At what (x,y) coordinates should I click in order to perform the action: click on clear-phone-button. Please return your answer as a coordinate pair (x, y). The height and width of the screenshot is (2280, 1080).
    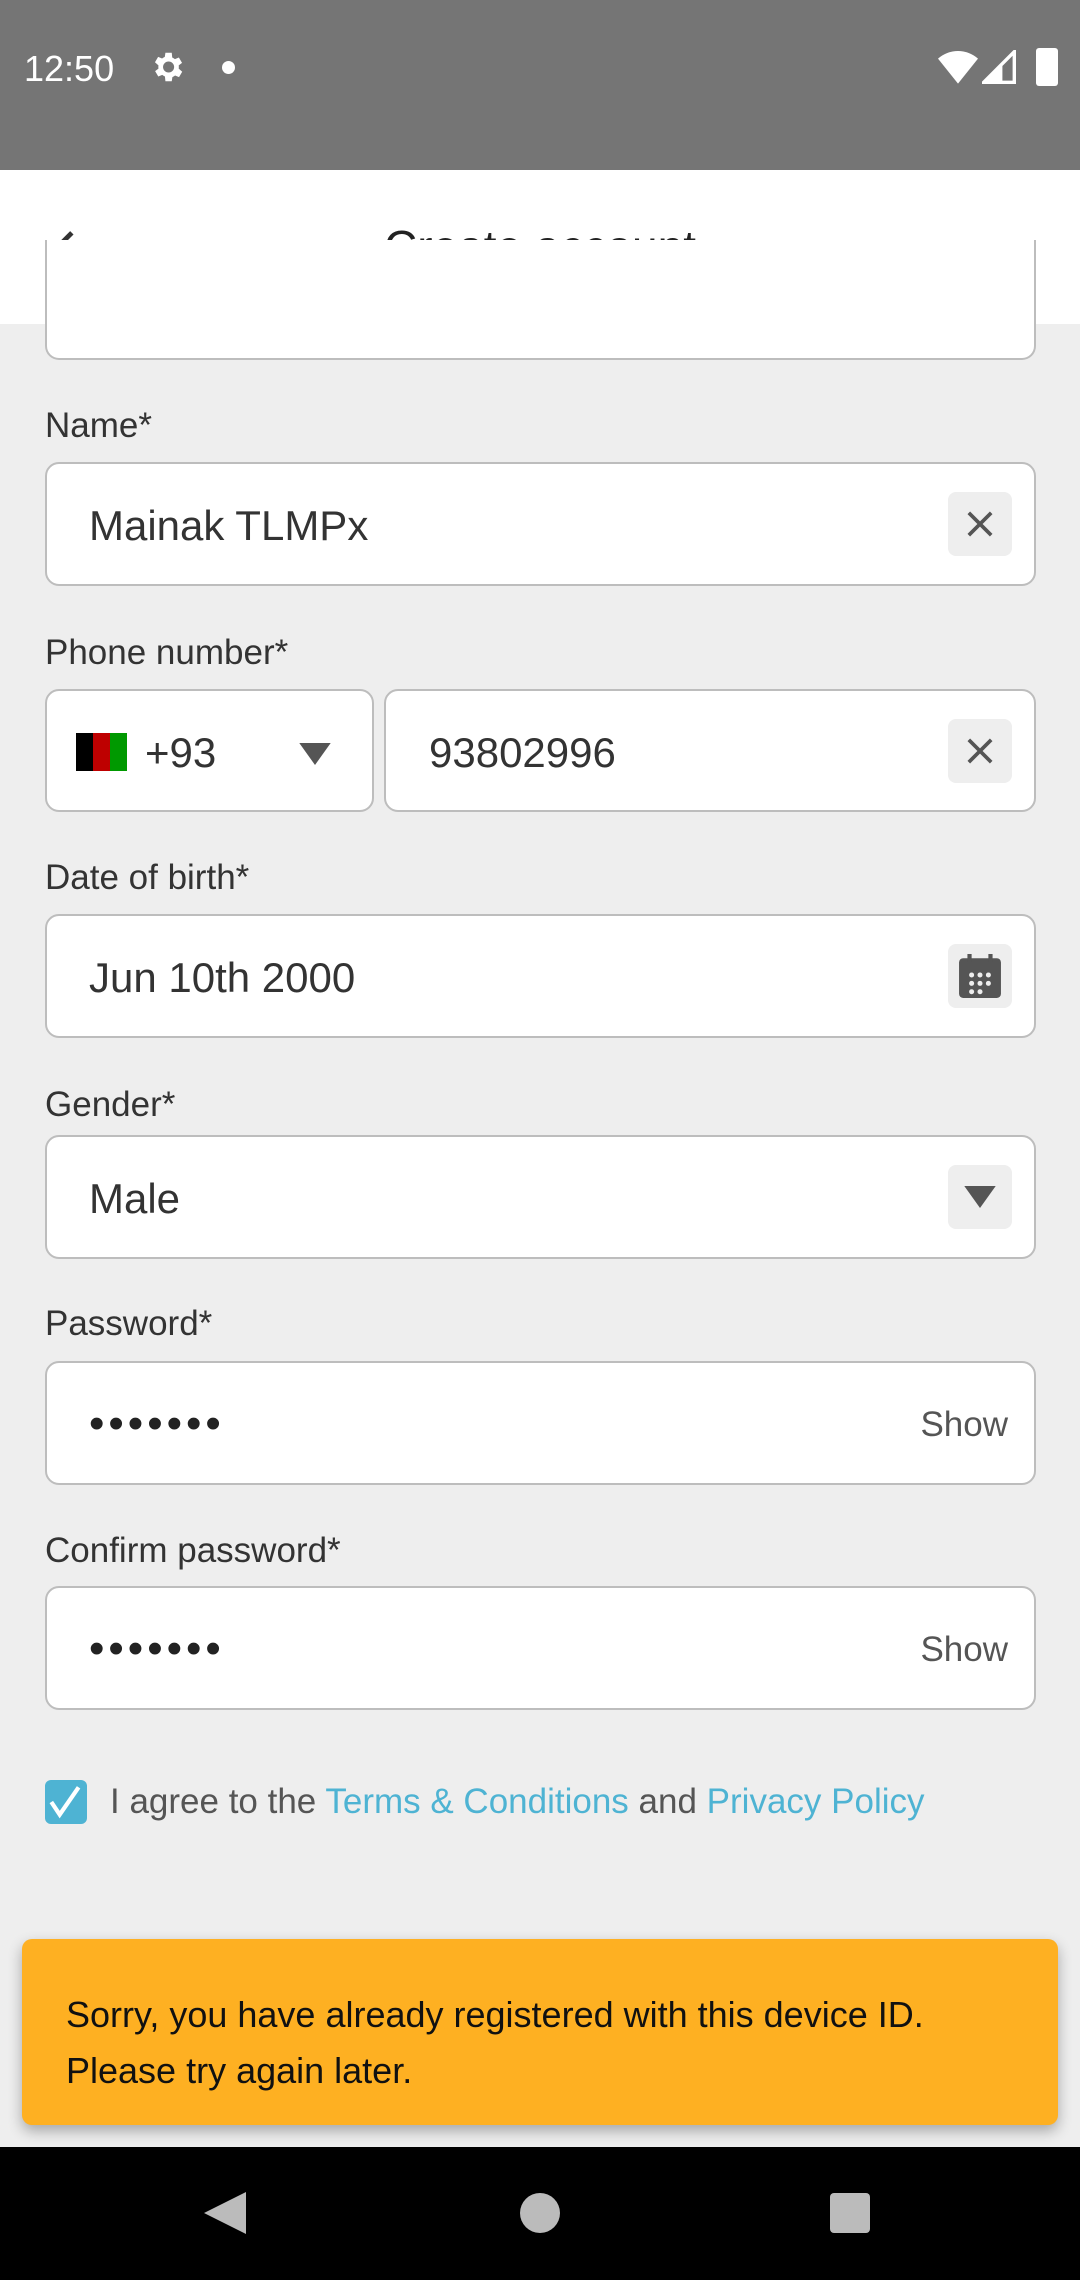
    Looking at the image, I should click on (980, 751).